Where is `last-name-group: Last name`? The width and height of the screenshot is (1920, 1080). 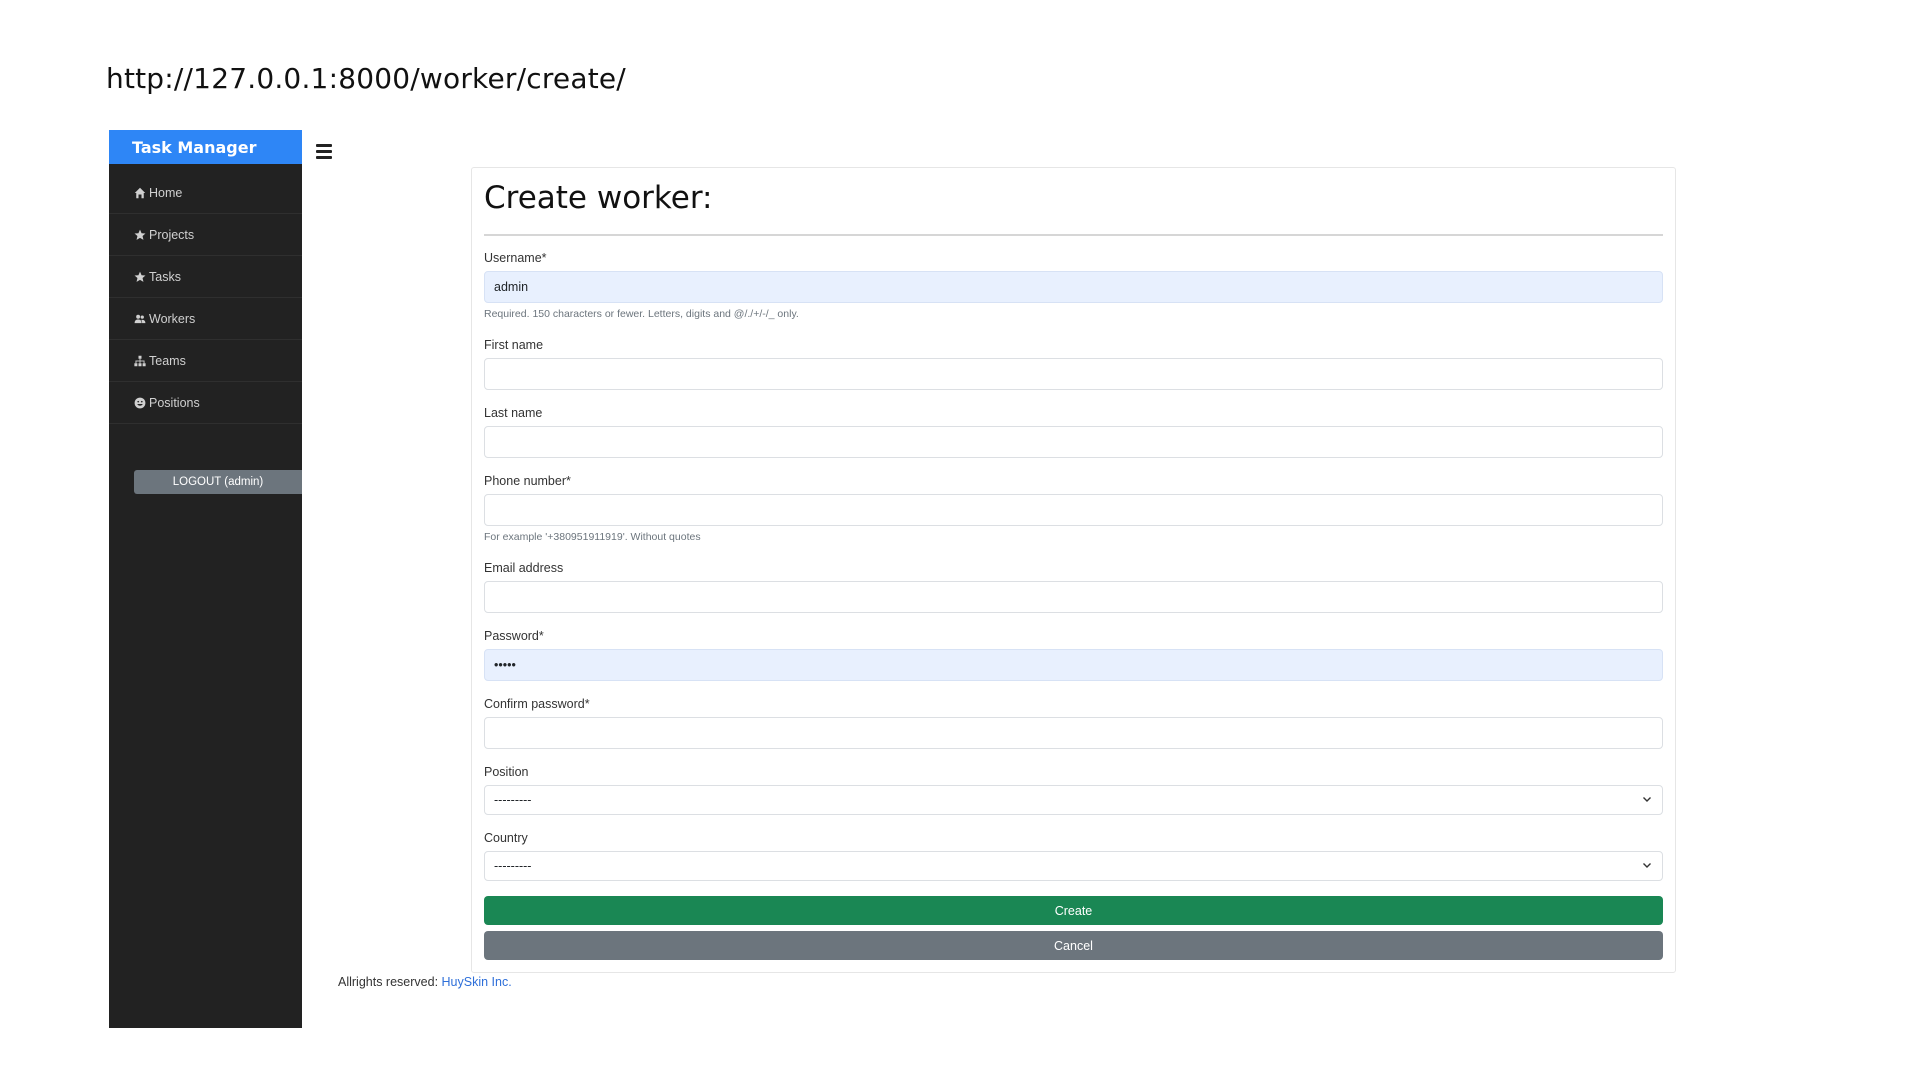
last-name-group: Last name is located at coordinates (1073, 432).